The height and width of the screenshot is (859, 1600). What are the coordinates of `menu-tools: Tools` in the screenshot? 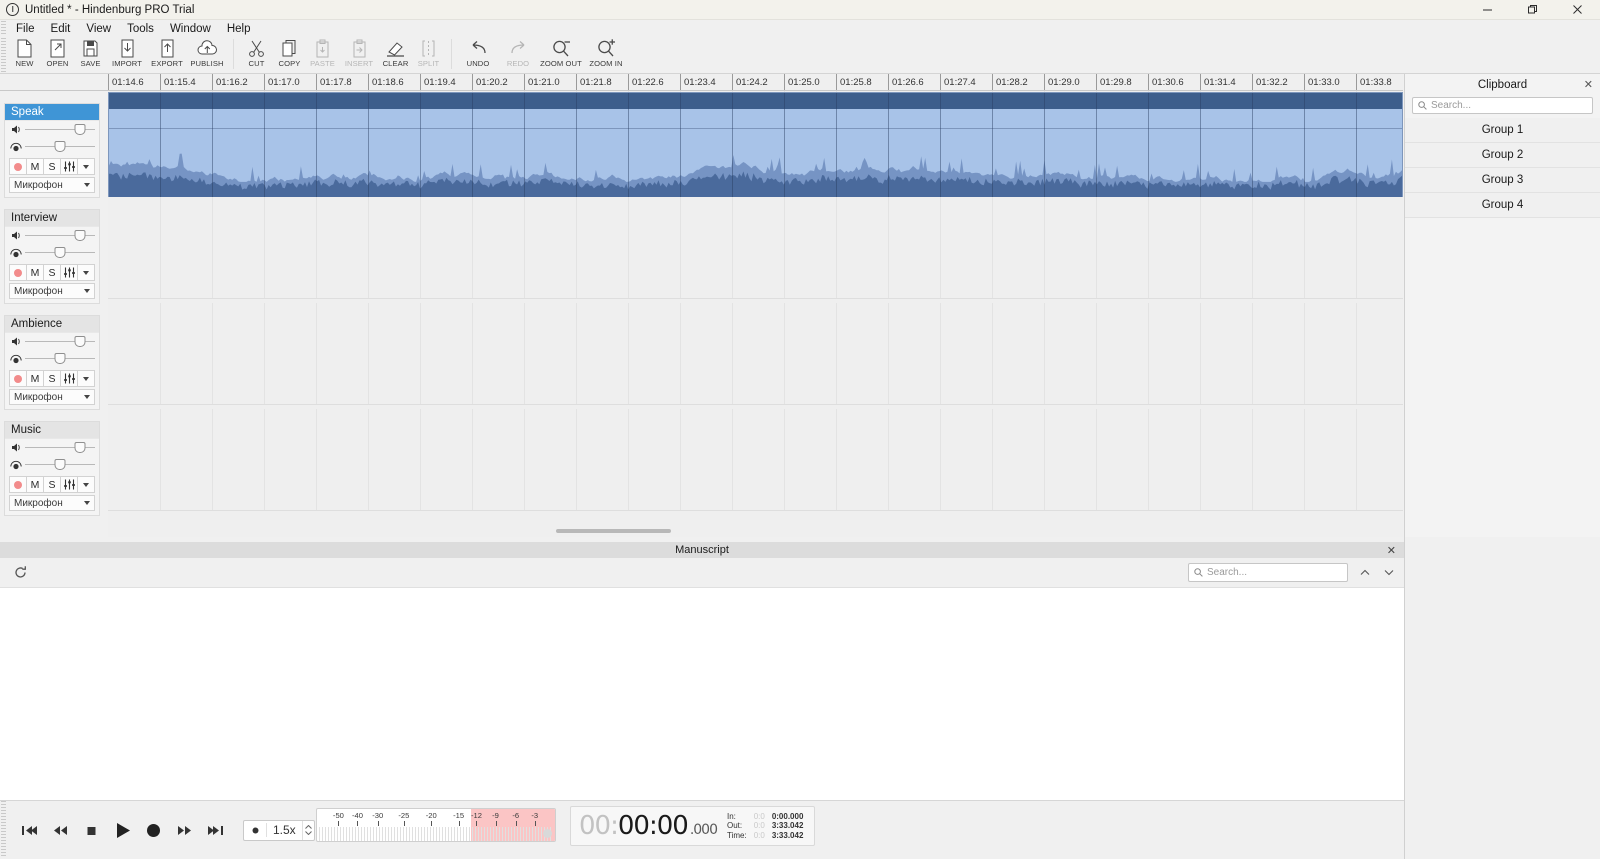 It's located at (140, 29).